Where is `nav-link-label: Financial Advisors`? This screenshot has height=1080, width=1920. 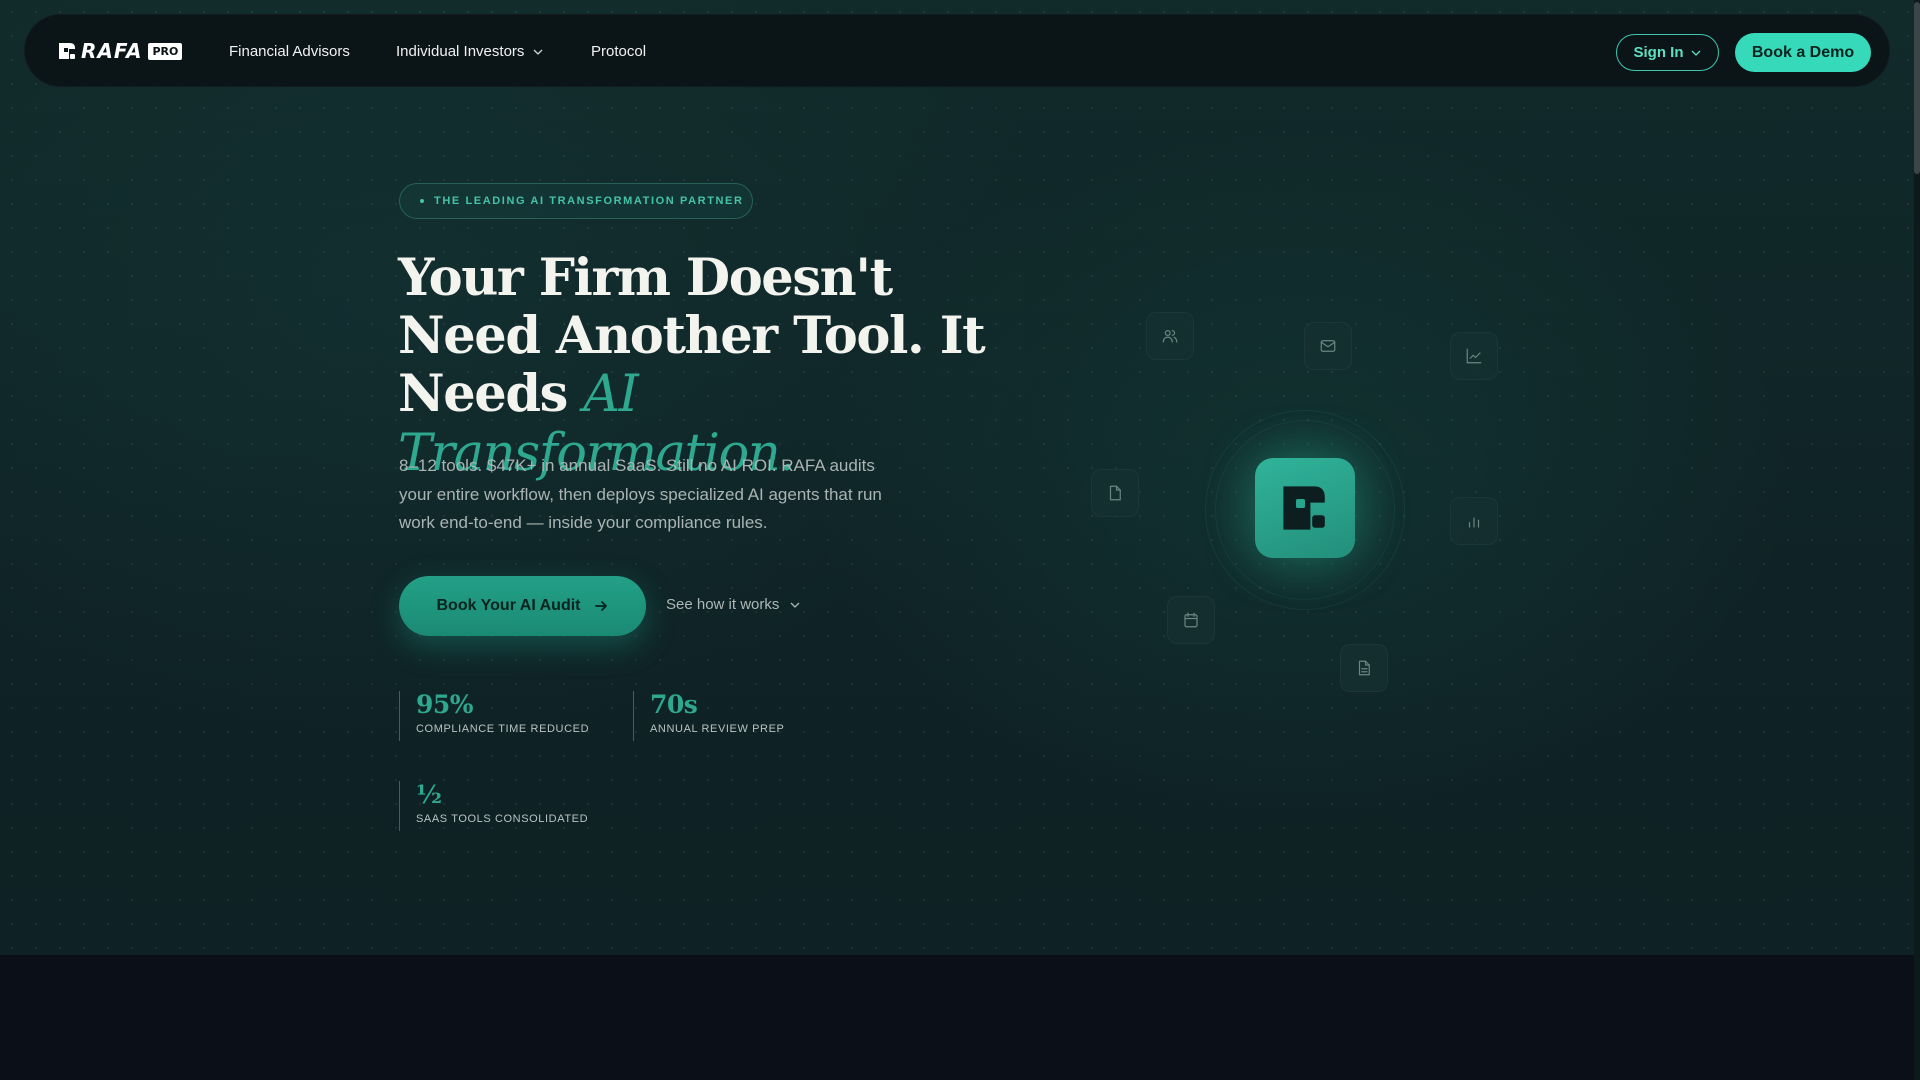 nav-link-label: Financial Advisors is located at coordinates (289, 51).